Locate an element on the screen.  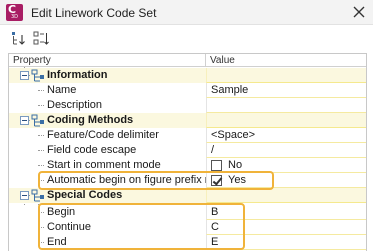
comment-mode-checkbox is located at coordinates (216, 165).